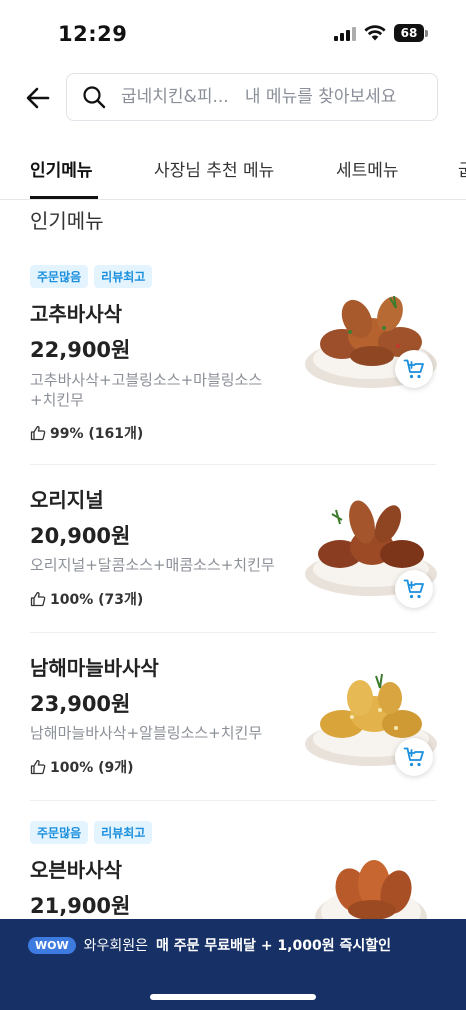 The width and height of the screenshot is (466, 1010). I want to click on cellular-signal-icon, so click(345, 33).